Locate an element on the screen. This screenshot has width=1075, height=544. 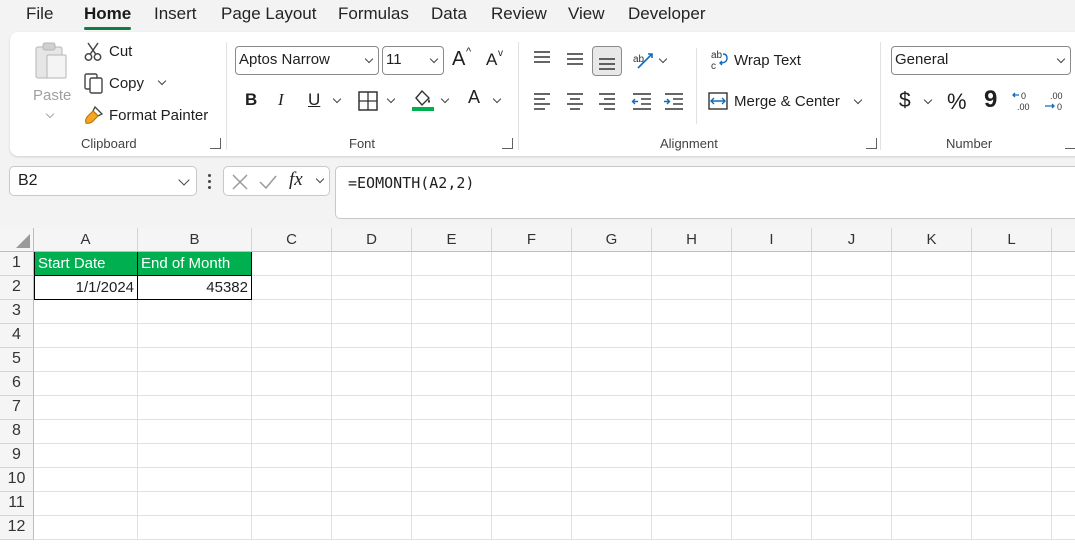
cell-b7 is located at coordinates (195, 408).